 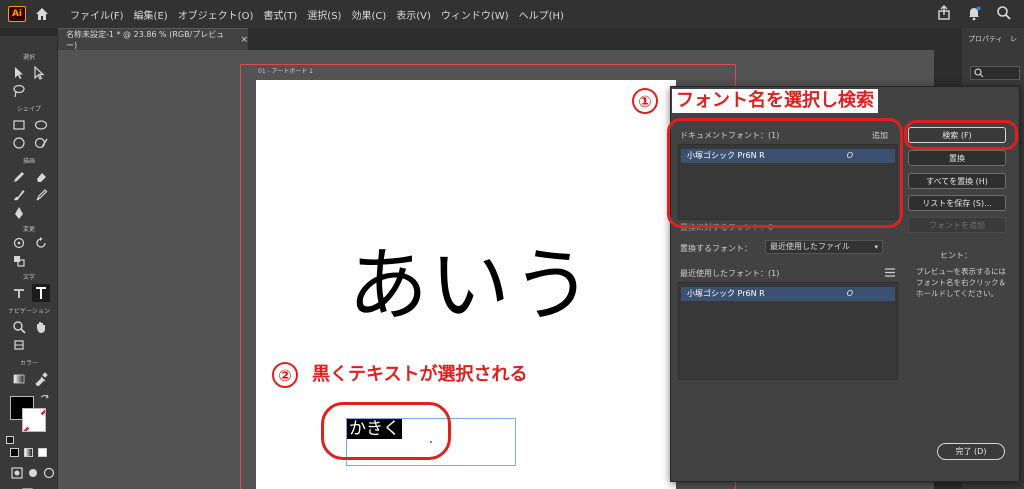 What do you see at coordinates (995, 73) in the screenshot?
I see `panel-search-input` at bounding box center [995, 73].